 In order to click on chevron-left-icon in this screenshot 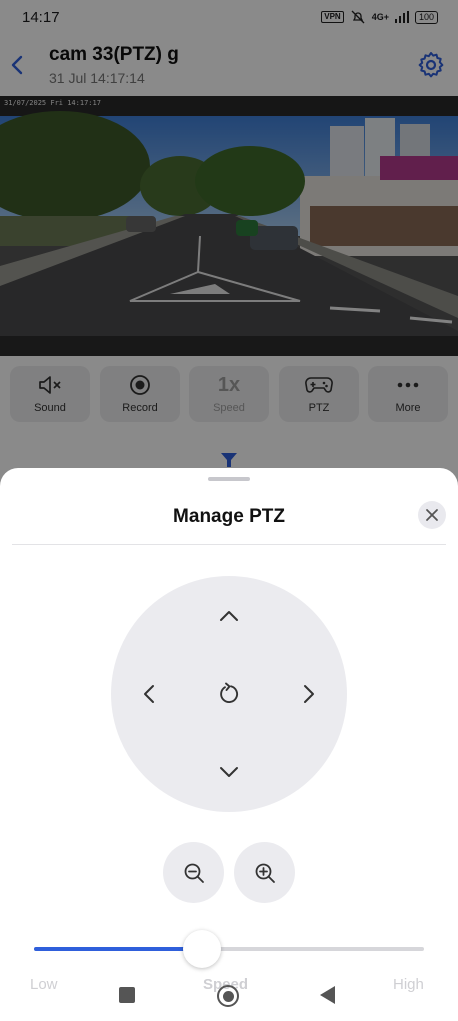, I will do `click(149, 694)`.